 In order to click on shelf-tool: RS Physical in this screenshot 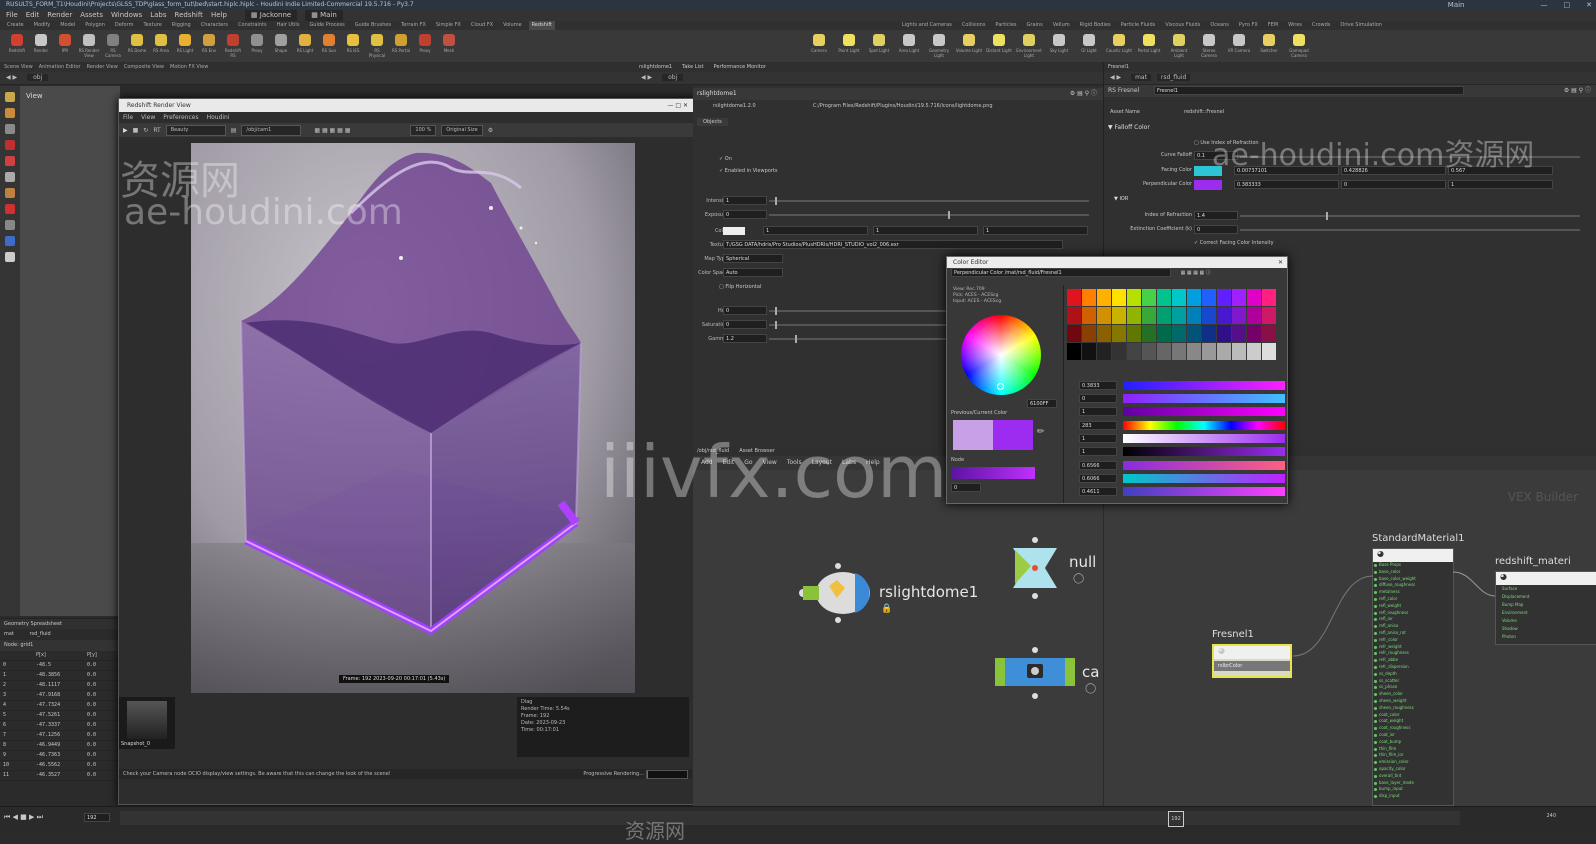, I will do `click(377, 46)`.